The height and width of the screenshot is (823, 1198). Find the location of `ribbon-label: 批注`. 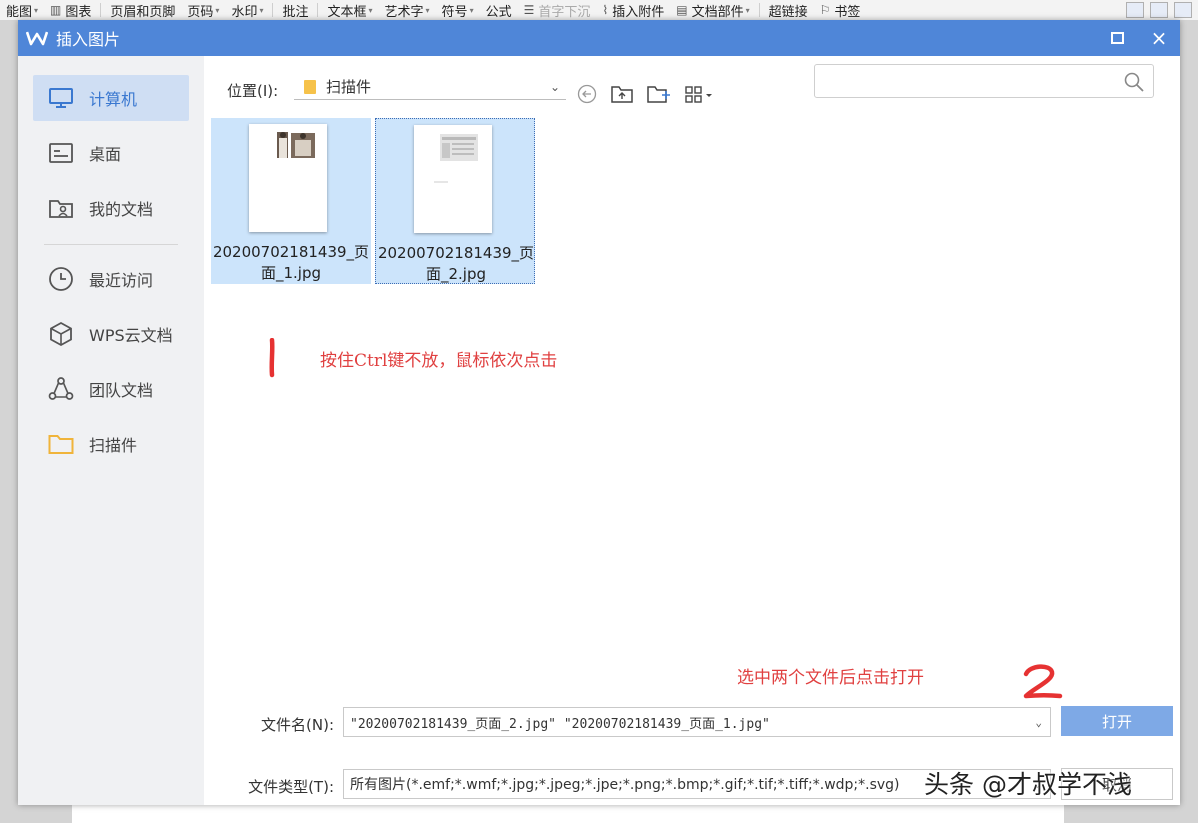

ribbon-label: 批注 is located at coordinates (295, 12).